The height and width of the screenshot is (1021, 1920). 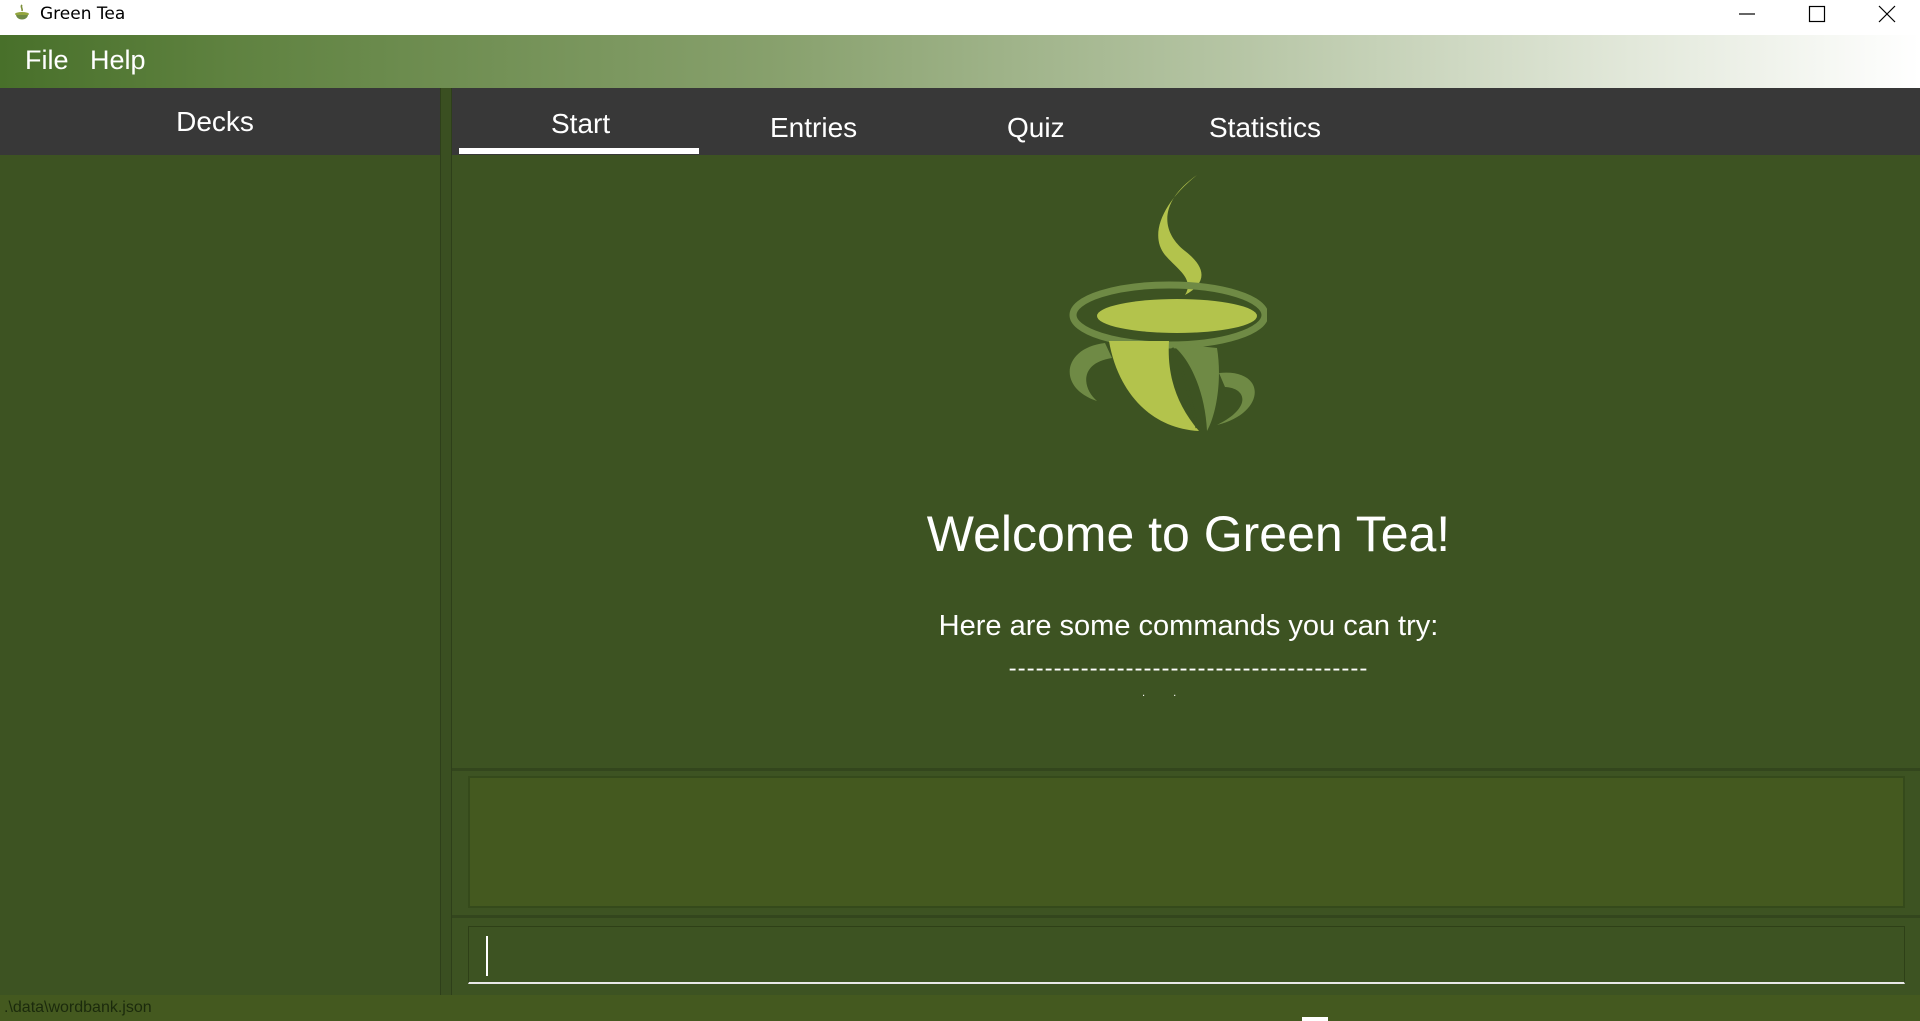 I want to click on result-display, so click(x=1186, y=842).